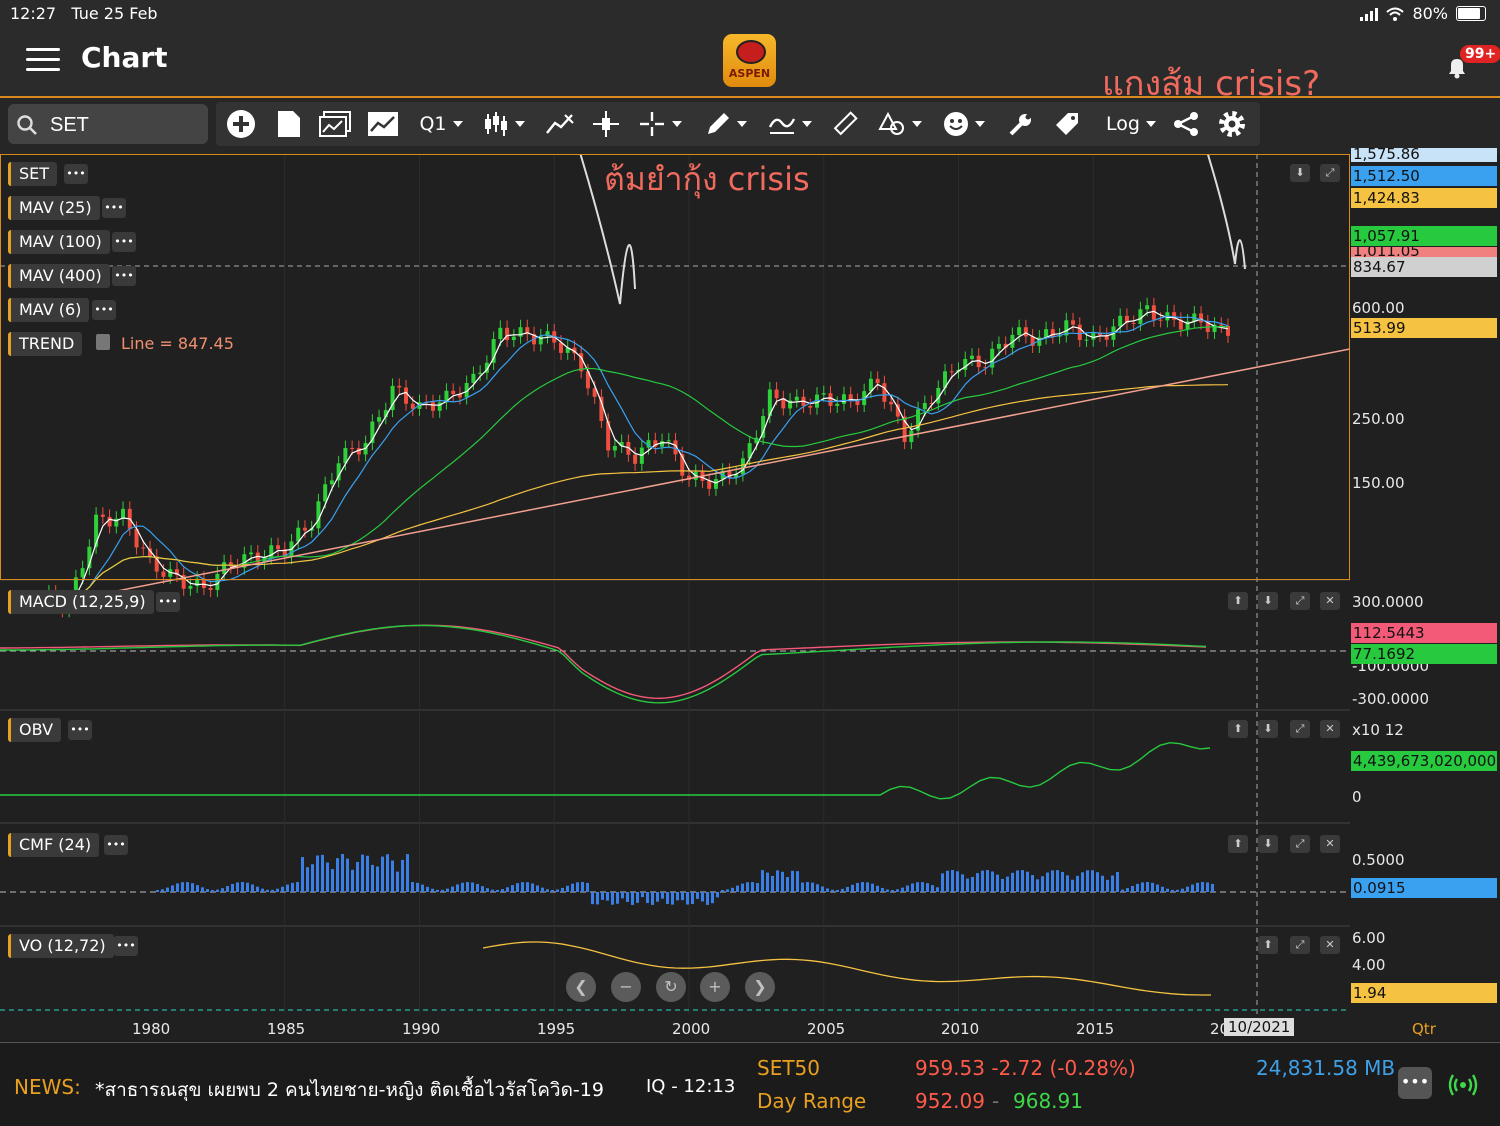 The height and width of the screenshot is (1126, 1500). I want to click on cmf-options-button: •••, so click(116, 845).